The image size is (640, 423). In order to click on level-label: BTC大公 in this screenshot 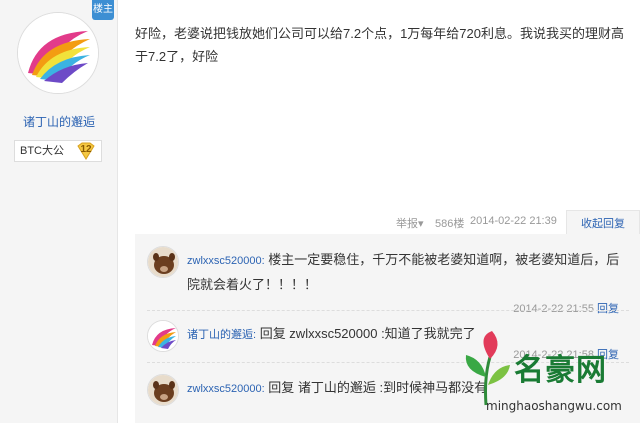, I will do `click(42, 151)`.